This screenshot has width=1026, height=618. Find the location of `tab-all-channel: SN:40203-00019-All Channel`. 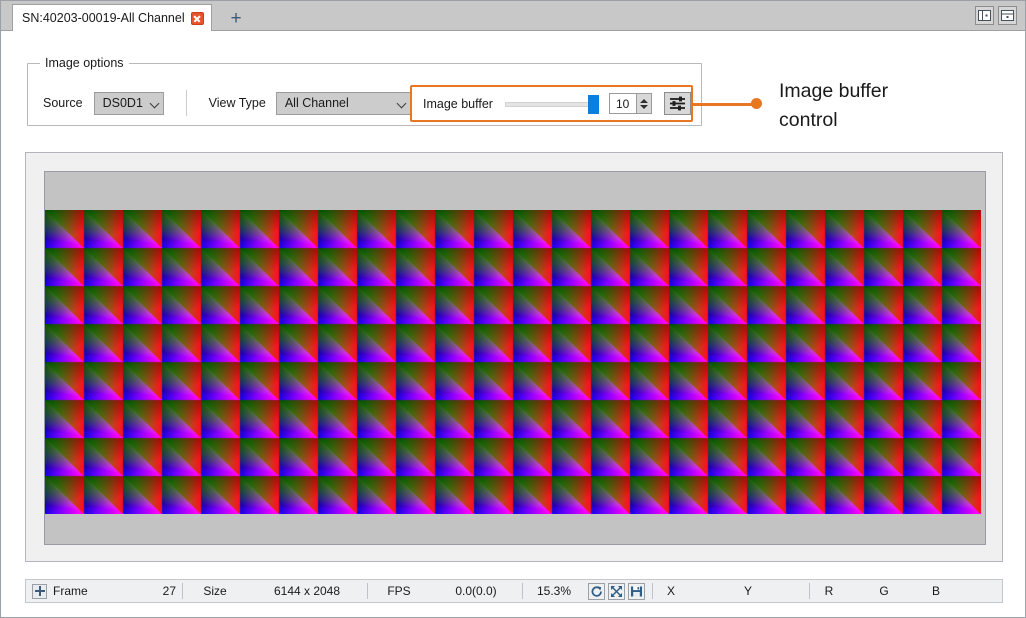

tab-all-channel: SN:40203-00019-All Channel is located at coordinates (112, 17).